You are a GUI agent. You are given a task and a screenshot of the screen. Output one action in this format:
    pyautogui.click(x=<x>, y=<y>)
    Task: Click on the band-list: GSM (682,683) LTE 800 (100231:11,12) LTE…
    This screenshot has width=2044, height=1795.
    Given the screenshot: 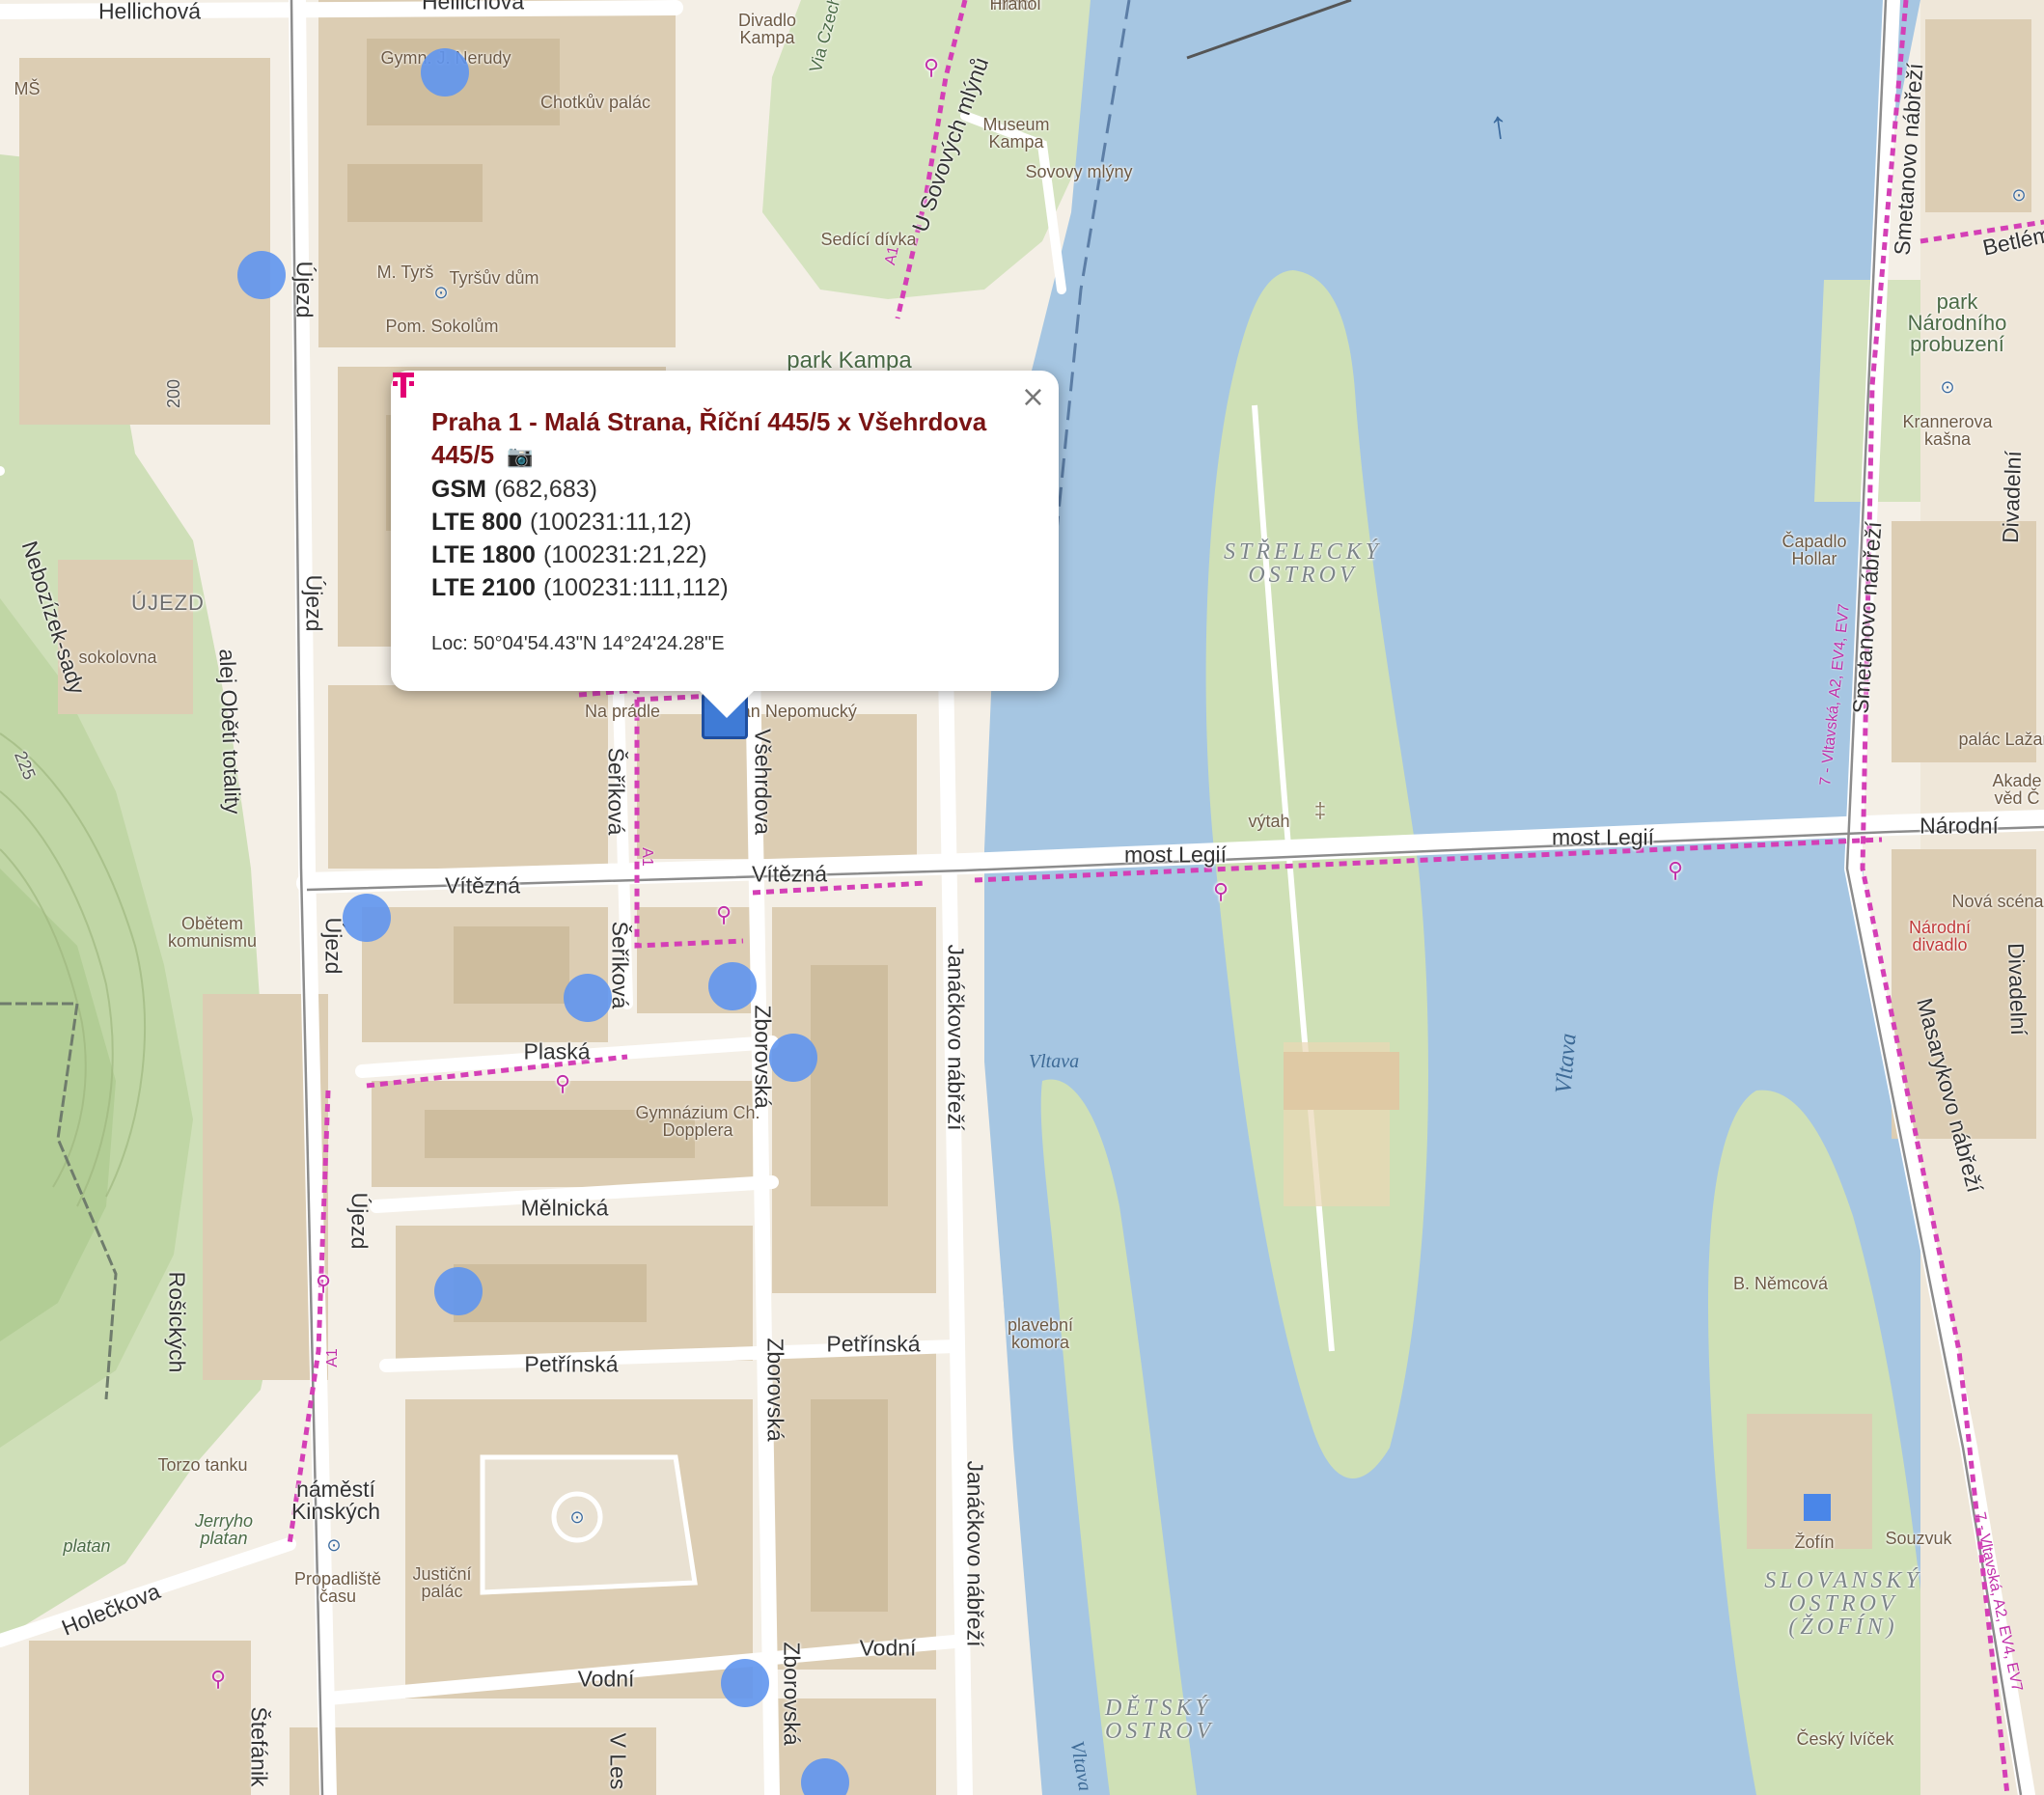 What is the action you would take?
    pyautogui.click(x=706, y=488)
    